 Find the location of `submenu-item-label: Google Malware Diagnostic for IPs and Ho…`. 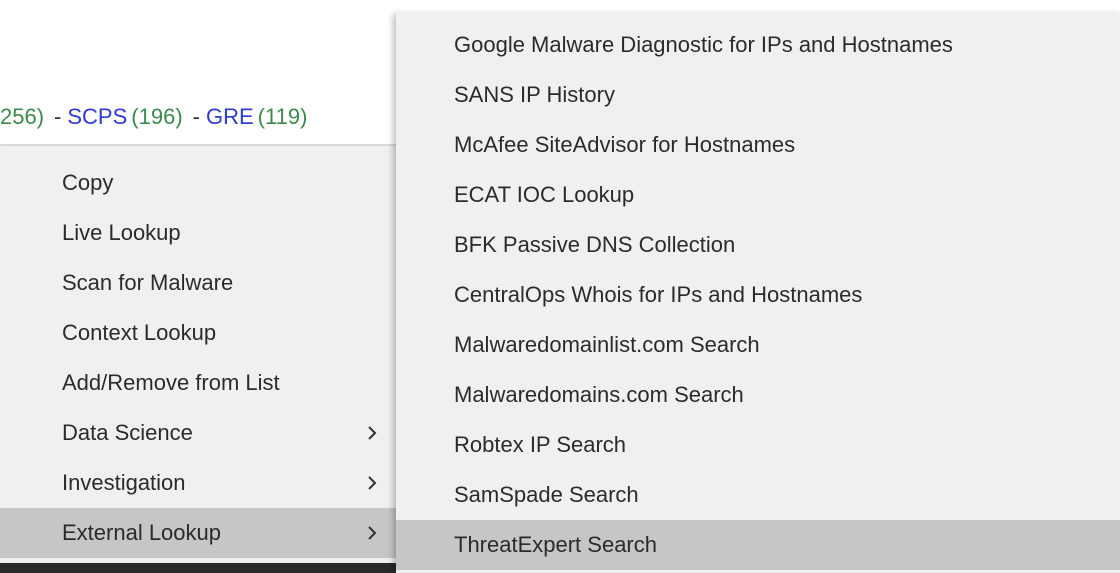

submenu-item-label: Google Malware Diagnostic for IPs and Ho… is located at coordinates (703, 44).